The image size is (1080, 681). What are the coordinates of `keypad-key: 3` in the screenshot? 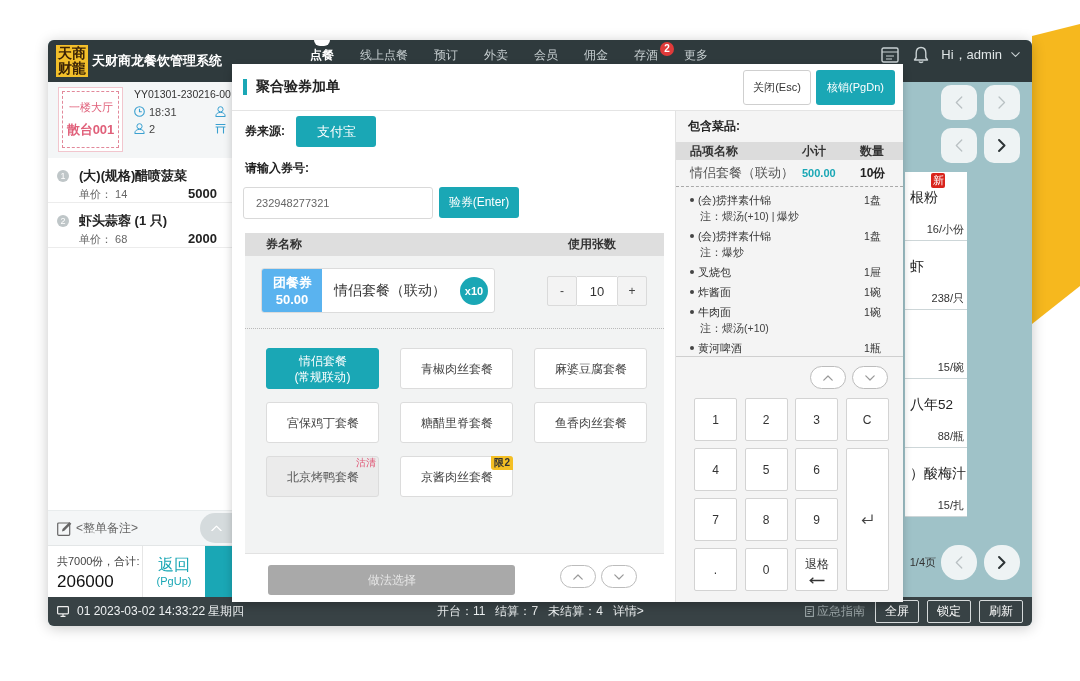 It's located at (816, 419).